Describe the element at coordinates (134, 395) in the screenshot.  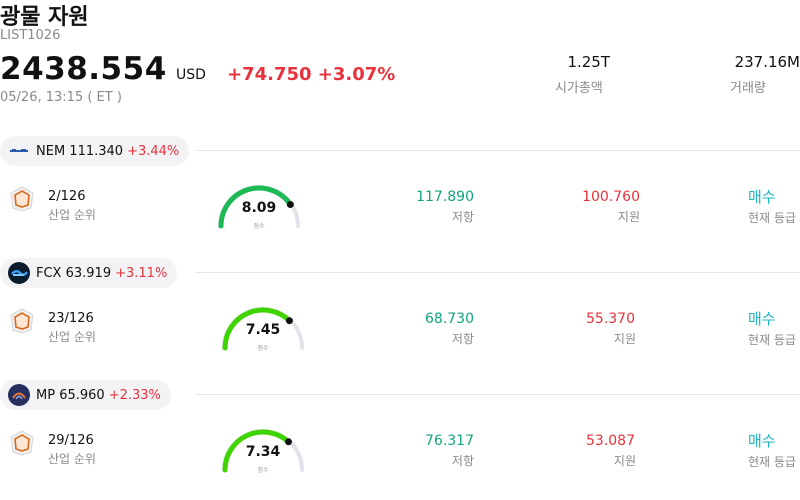
I see `ticker-change: +2.33%` at that location.